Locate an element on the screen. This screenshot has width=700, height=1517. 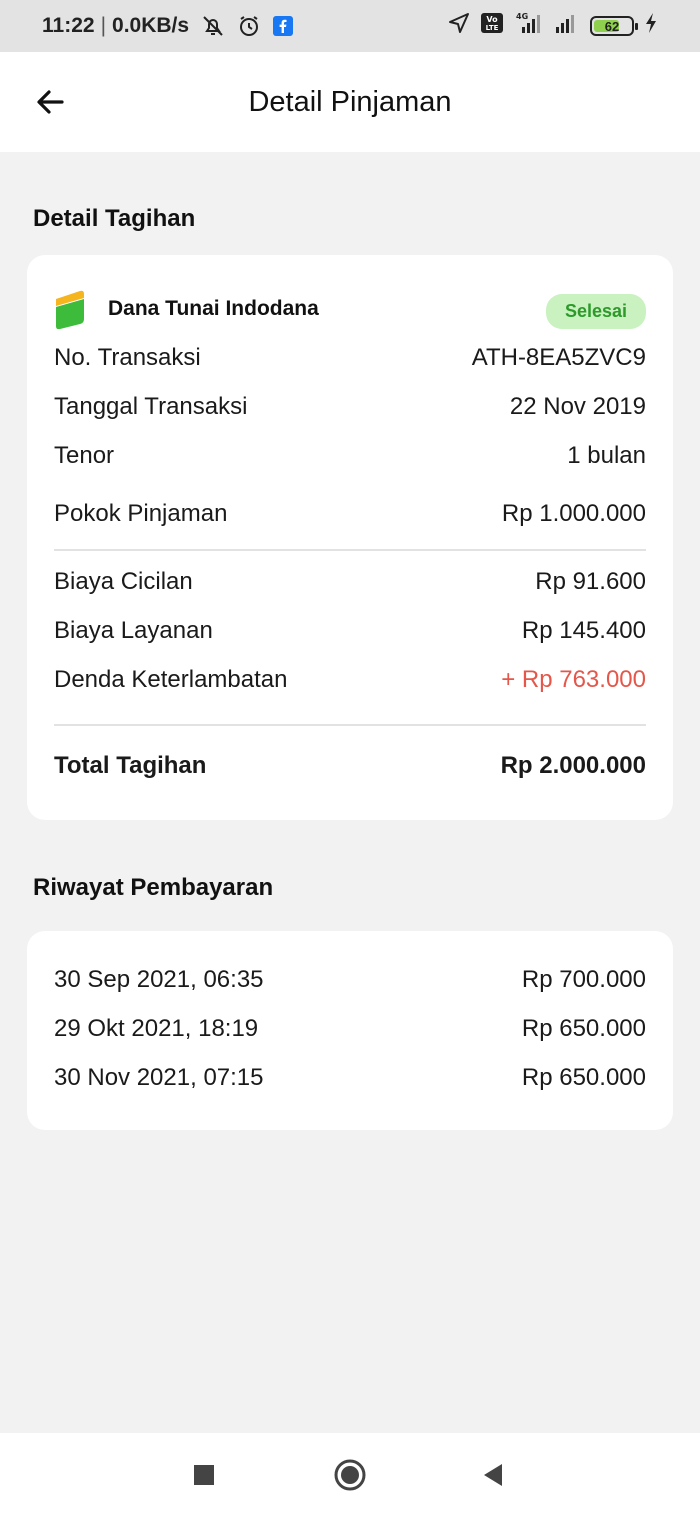
recents-button is located at coordinates (204, 1475).